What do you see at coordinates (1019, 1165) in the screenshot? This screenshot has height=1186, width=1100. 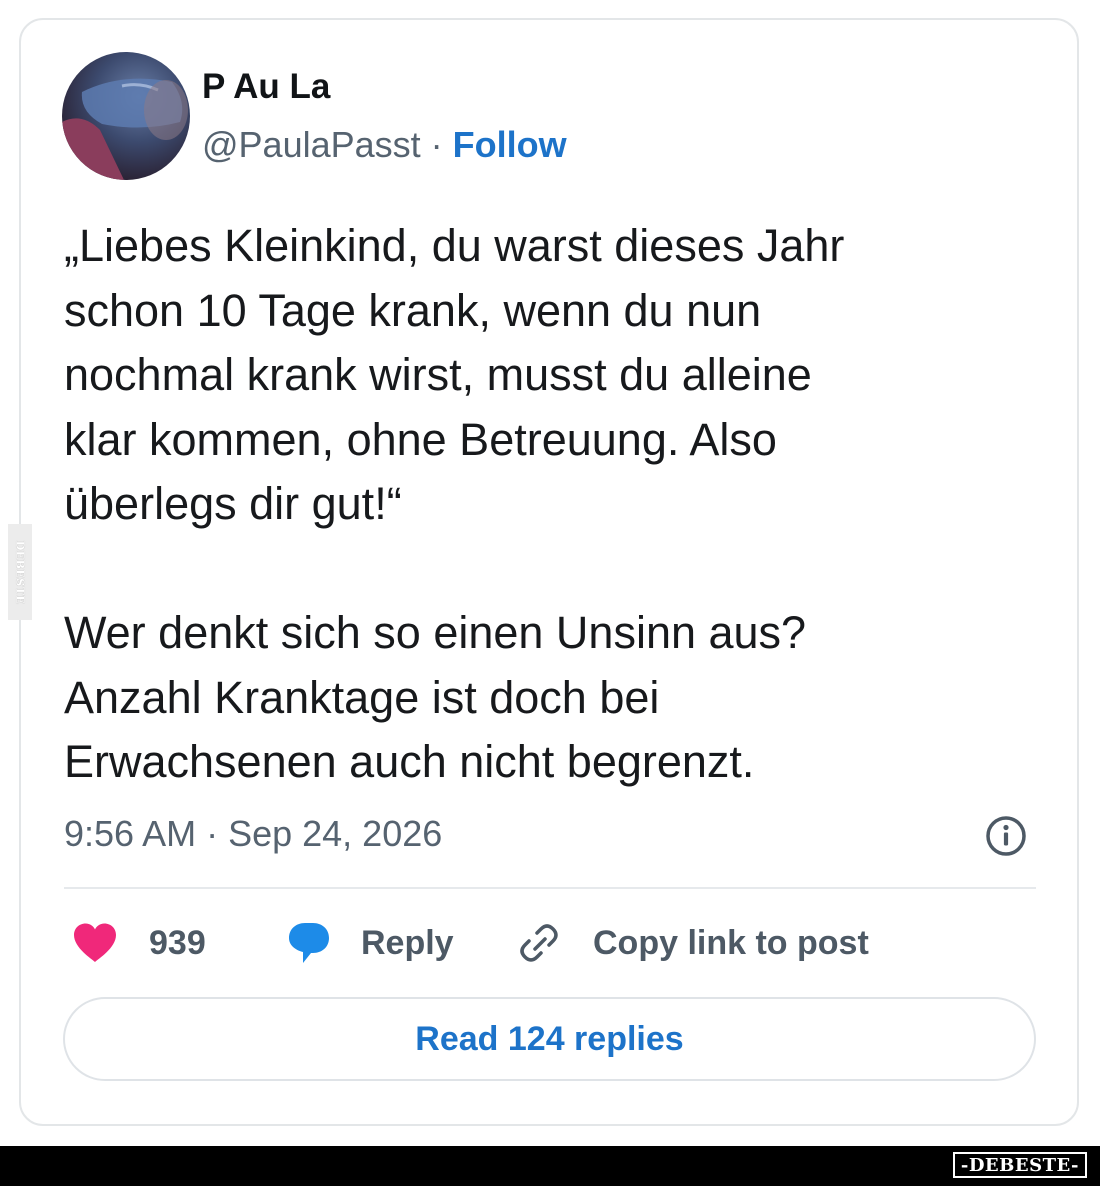 I see `brand-watermark: -DEBESTE-` at bounding box center [1019, 1165].